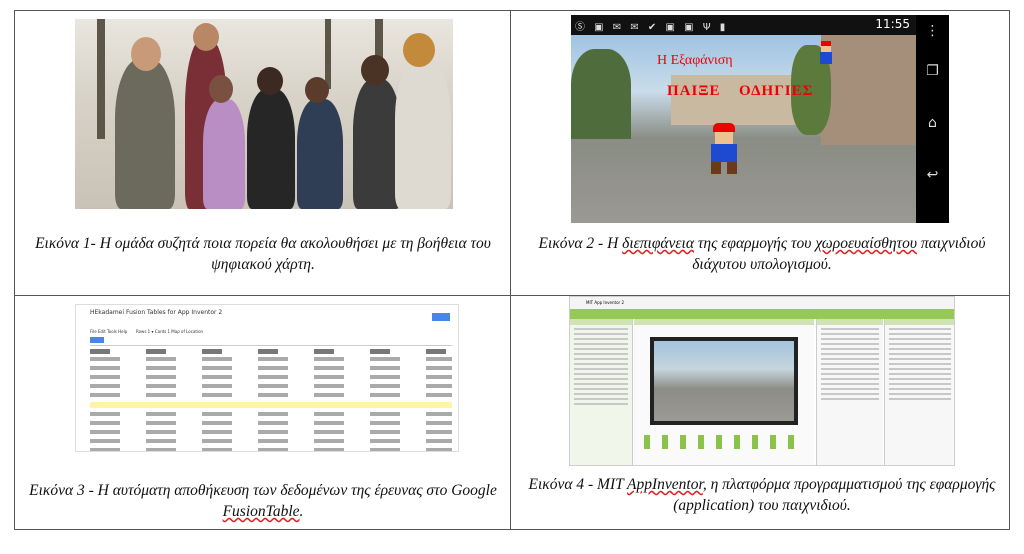 This screenshot has height=554, width=1024. What do you see at coordinates (601, 392) in the screenshot?
I see `palette-panel` at bounding box center [601, 392].